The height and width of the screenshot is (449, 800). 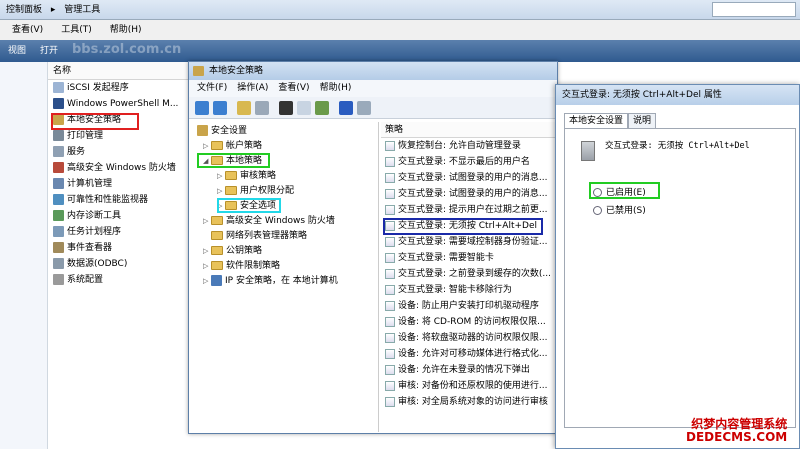 What do you see at coordinates (118, 71) in the screenshot?
I see `column-header-name: 名称` at bounding box center [118, 71].